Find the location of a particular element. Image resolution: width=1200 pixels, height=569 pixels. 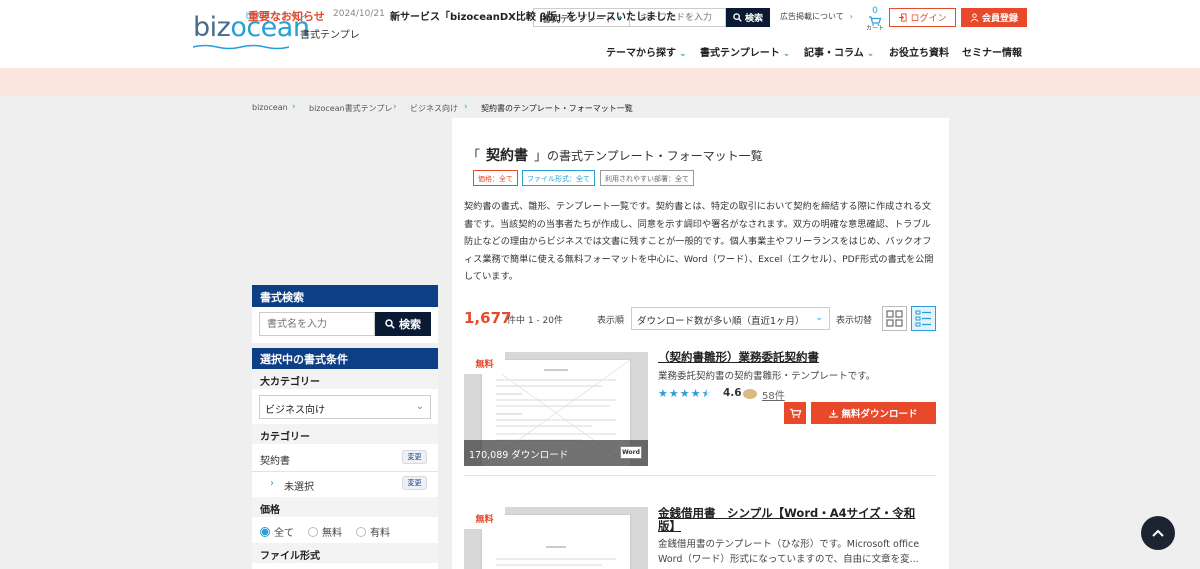

notice-label: 重要なお知らせ is located at coordinates (286, 16).